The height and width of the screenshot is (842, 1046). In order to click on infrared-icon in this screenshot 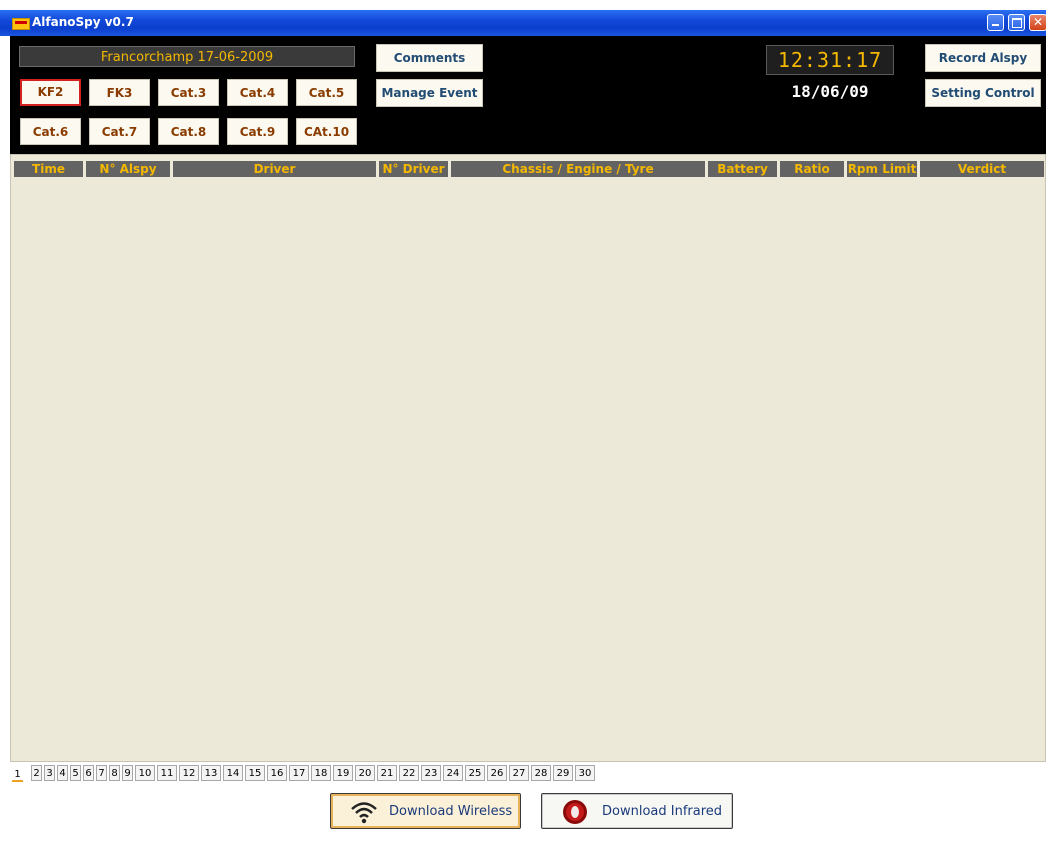, I will do `click(575, 812)`.